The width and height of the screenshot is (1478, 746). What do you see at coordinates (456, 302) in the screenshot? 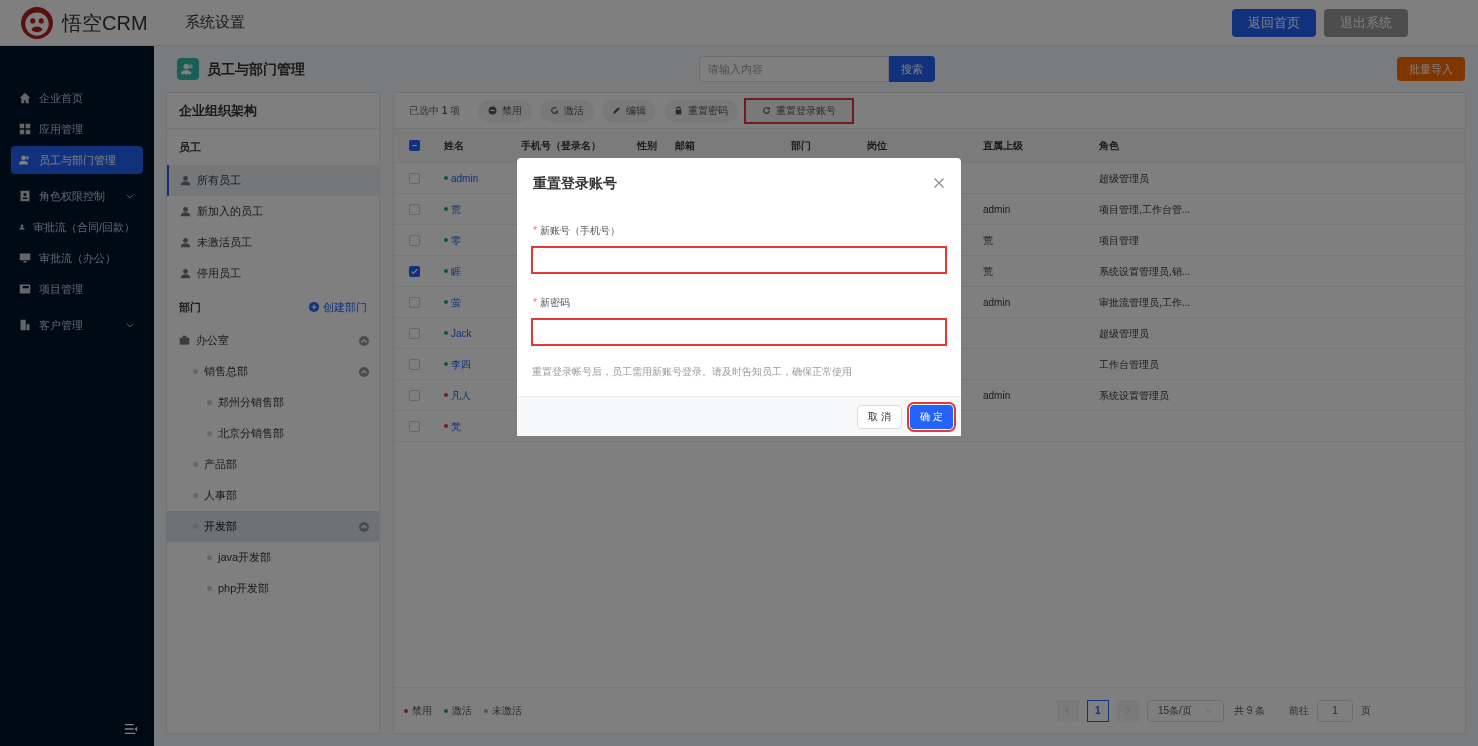
I see `employee-name-link: 萤` at bounding box center [456, 302].